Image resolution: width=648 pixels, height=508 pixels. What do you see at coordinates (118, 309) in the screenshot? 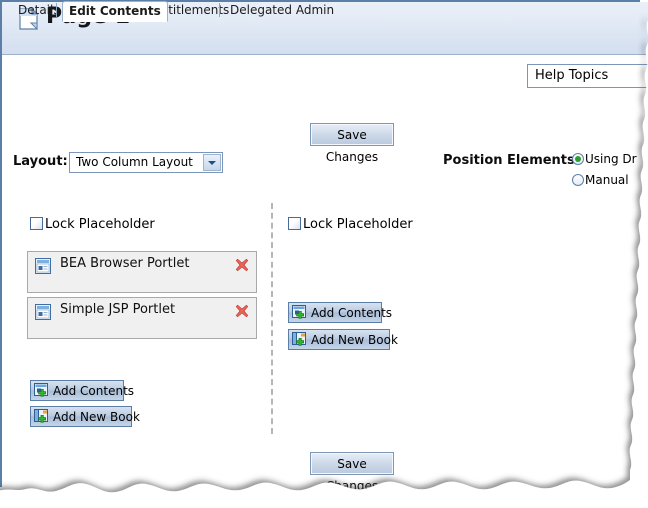
I see `portlet-name: Simple JSP Portlet` at bounding box center [118, 309].